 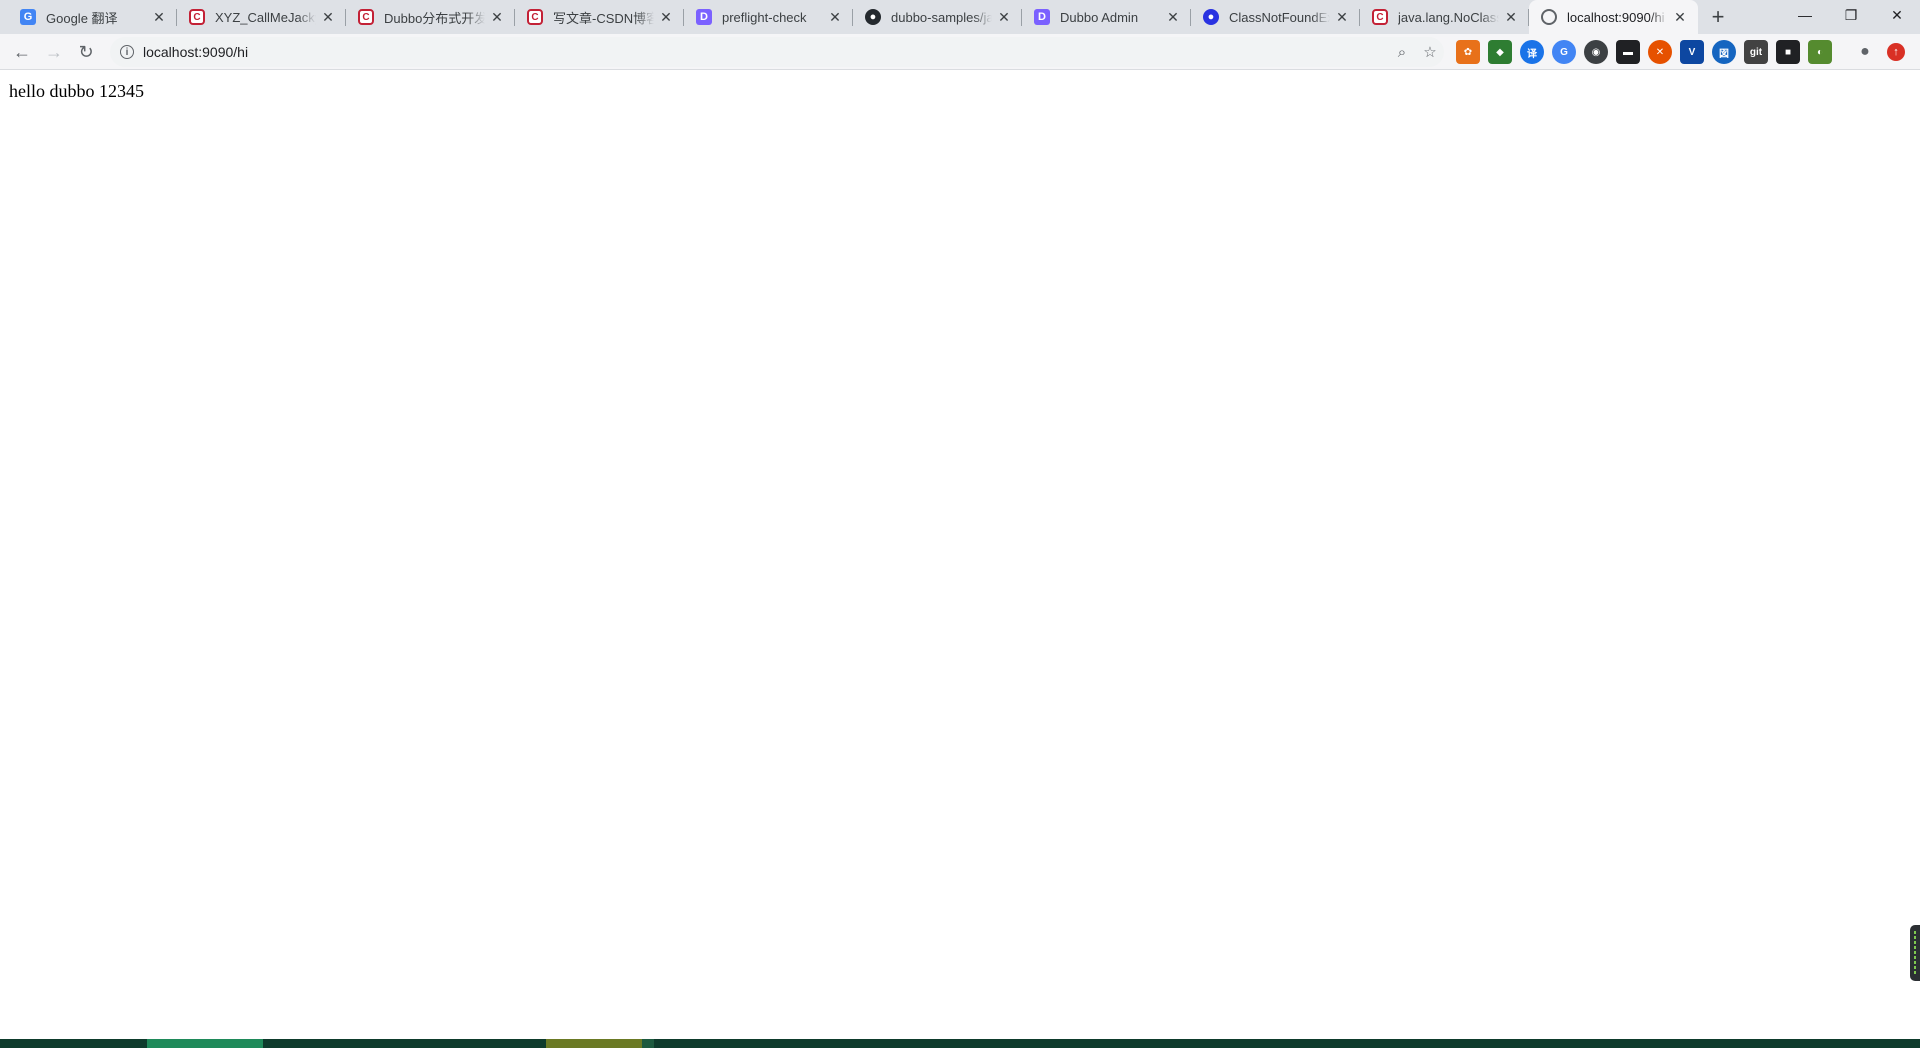 I want to click on extensions-area: ✿ ◆ 译 G ◉ ▬ ✕ V 図 git ■ ◐, so click(x=1648, y=52).